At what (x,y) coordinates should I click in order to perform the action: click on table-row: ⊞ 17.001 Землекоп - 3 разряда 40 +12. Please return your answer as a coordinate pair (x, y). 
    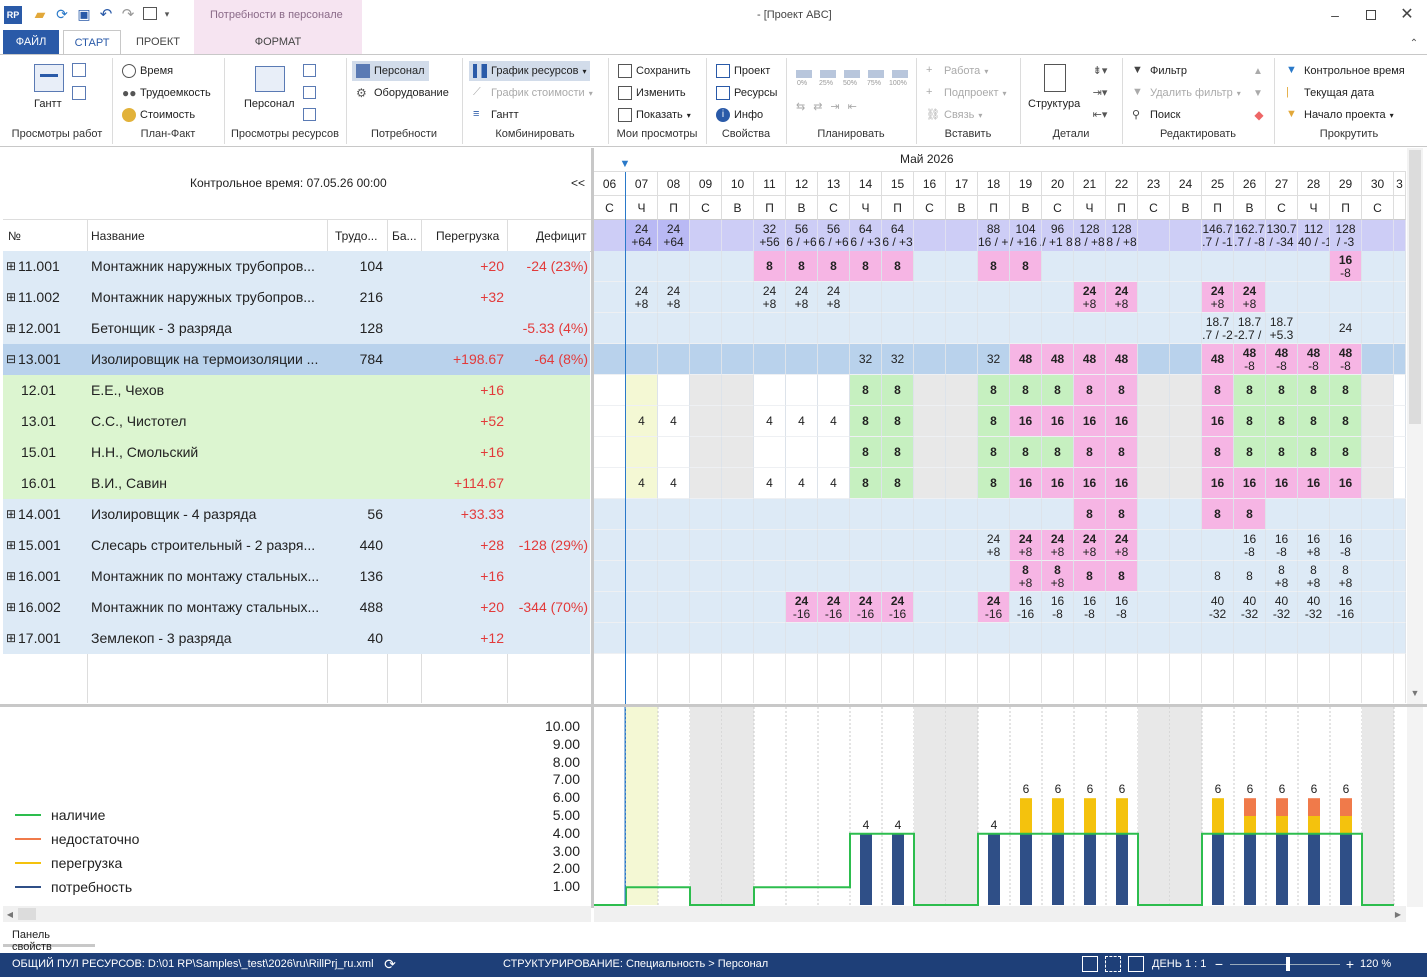
    Looking at the image, I should click on (296, 638).